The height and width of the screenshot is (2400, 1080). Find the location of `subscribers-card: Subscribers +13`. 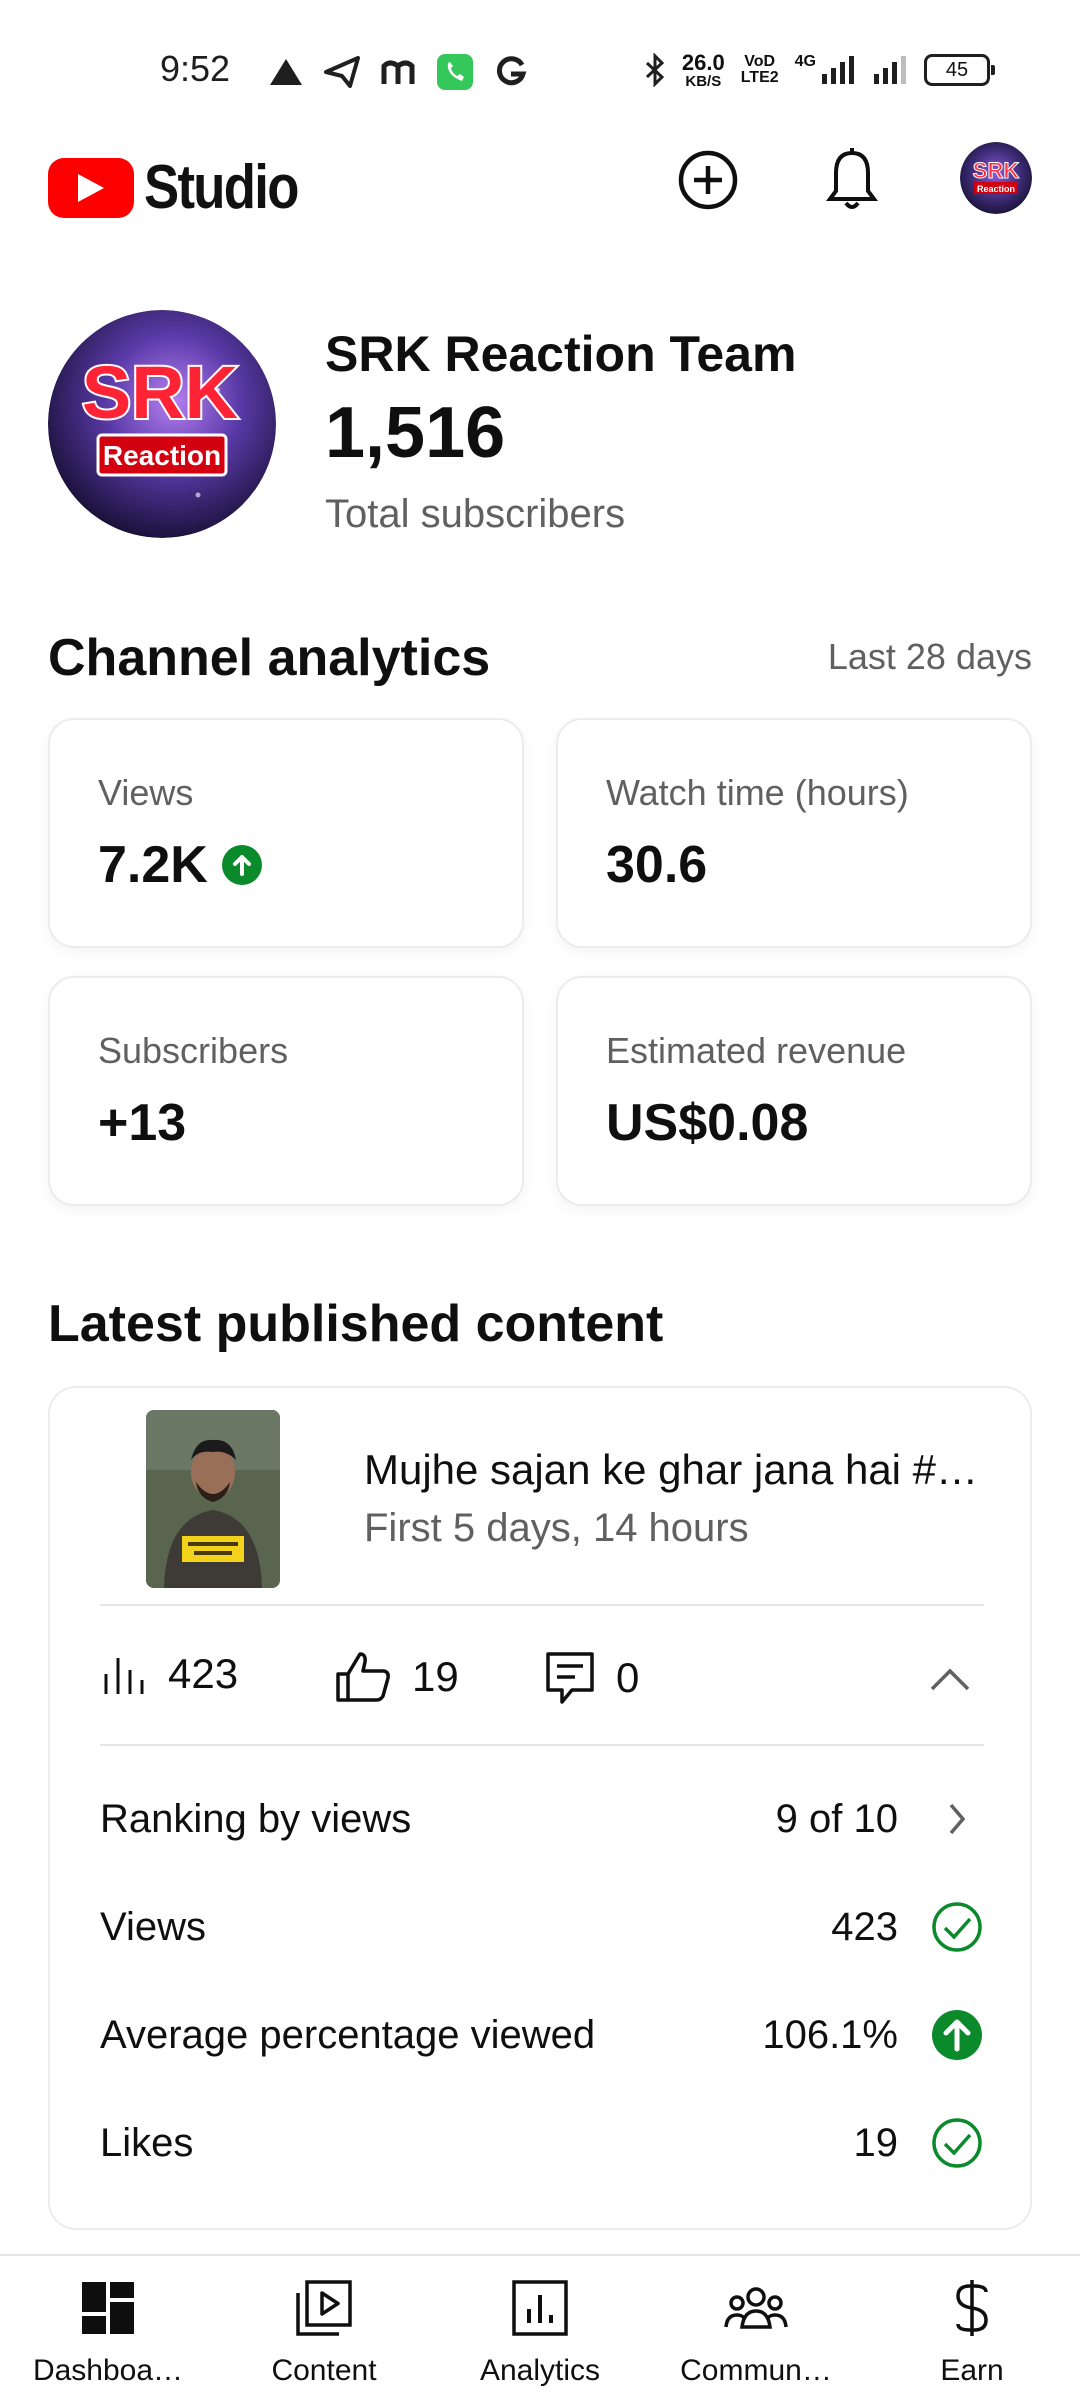

subscribers-card: Subscribers +13 is located at coordinates (286, 1091).